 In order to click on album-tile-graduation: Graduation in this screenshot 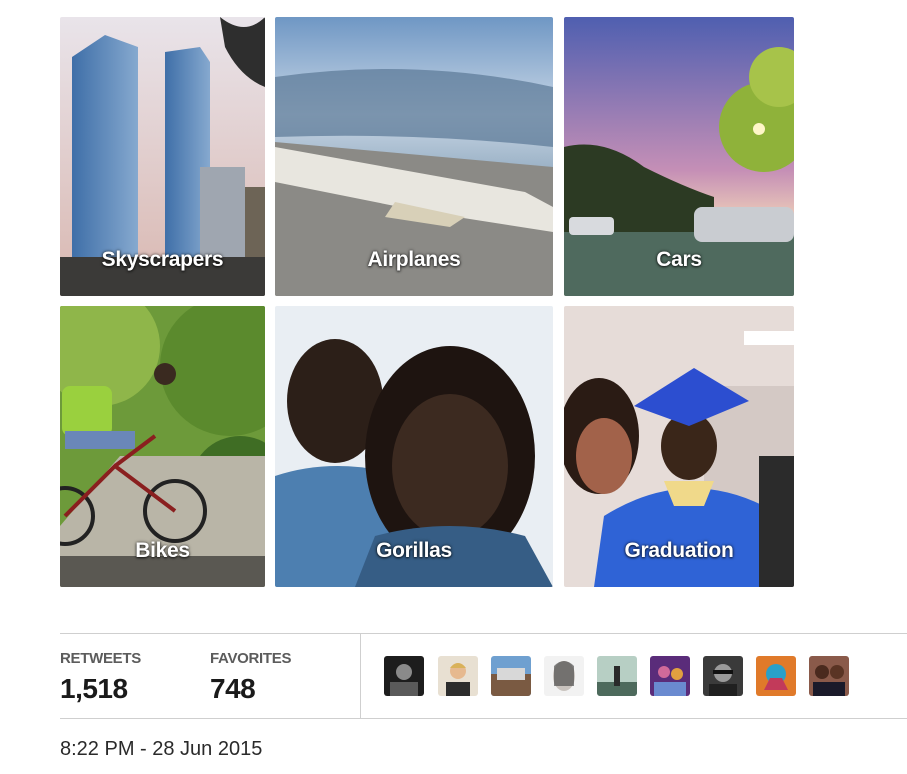, I will do `click(679, 446)`.